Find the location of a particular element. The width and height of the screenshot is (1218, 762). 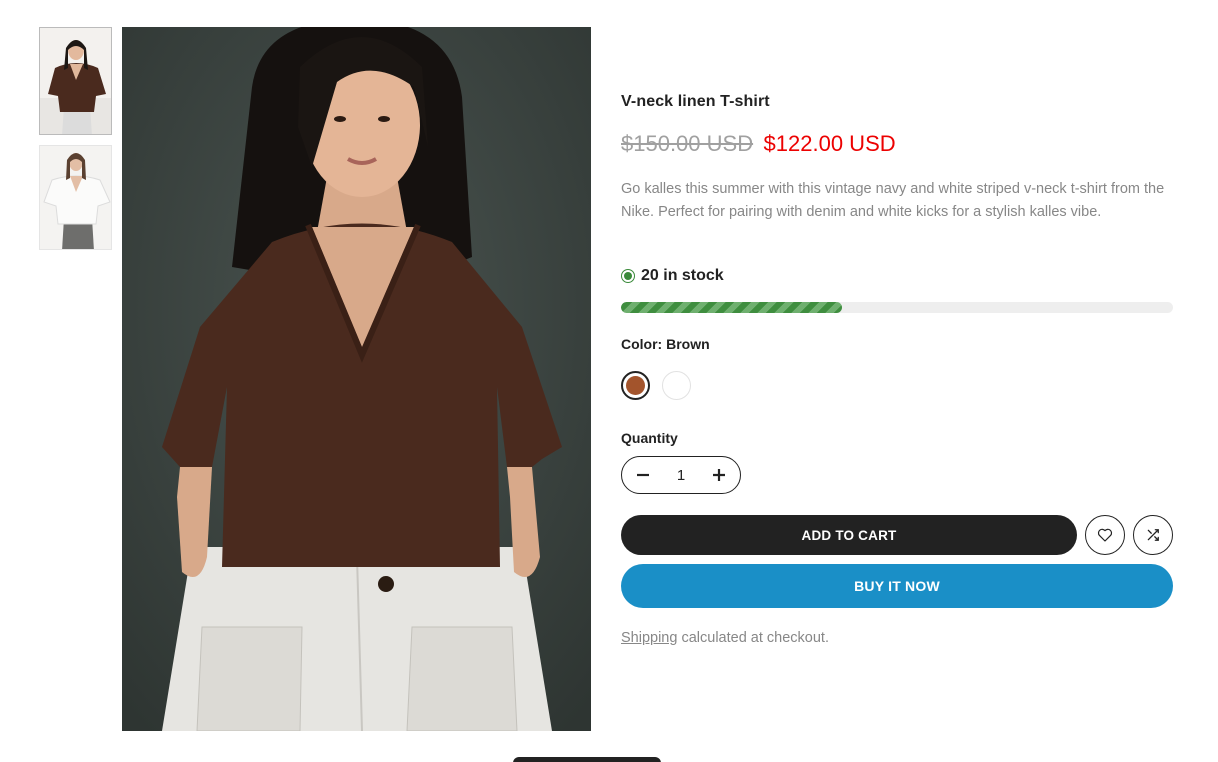

shuffle-icon is located at coordinates (1153, 535).